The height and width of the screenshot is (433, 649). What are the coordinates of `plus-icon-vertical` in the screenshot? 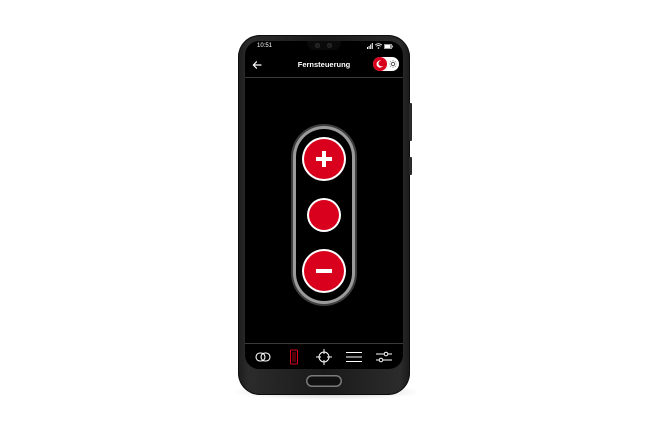 It's located at (324, 159).